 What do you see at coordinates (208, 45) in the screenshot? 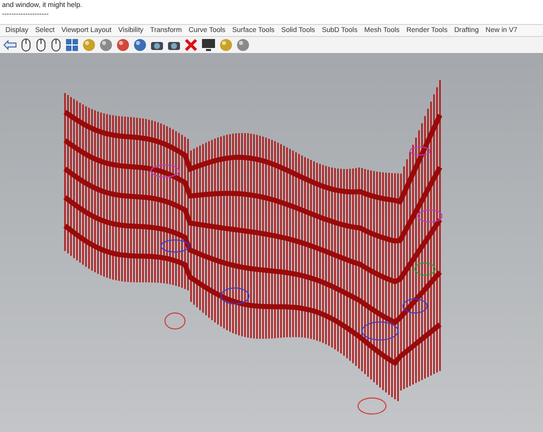
I see `monitor-icon` at bounding box center [208, 45].